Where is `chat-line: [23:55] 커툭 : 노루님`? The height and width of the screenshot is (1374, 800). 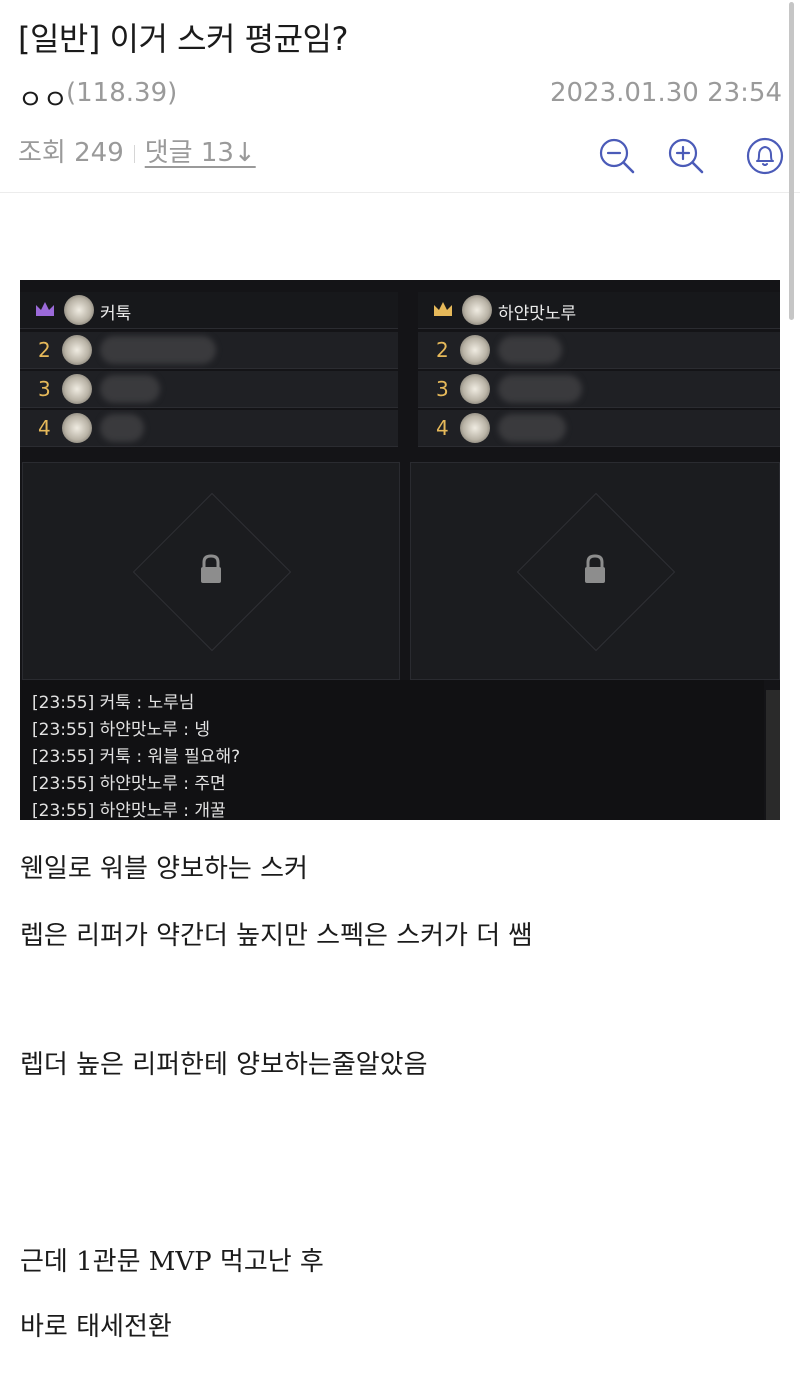
chat-line: [23:55] 커툭 : 노루님 is located at coordinates (113, 703).